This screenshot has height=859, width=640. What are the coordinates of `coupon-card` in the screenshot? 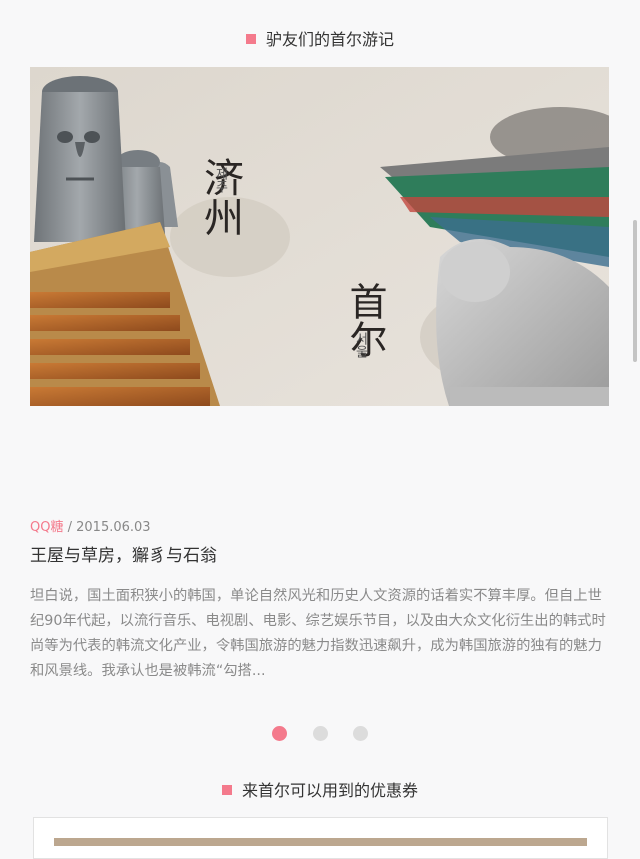 It's located at (320, 838).